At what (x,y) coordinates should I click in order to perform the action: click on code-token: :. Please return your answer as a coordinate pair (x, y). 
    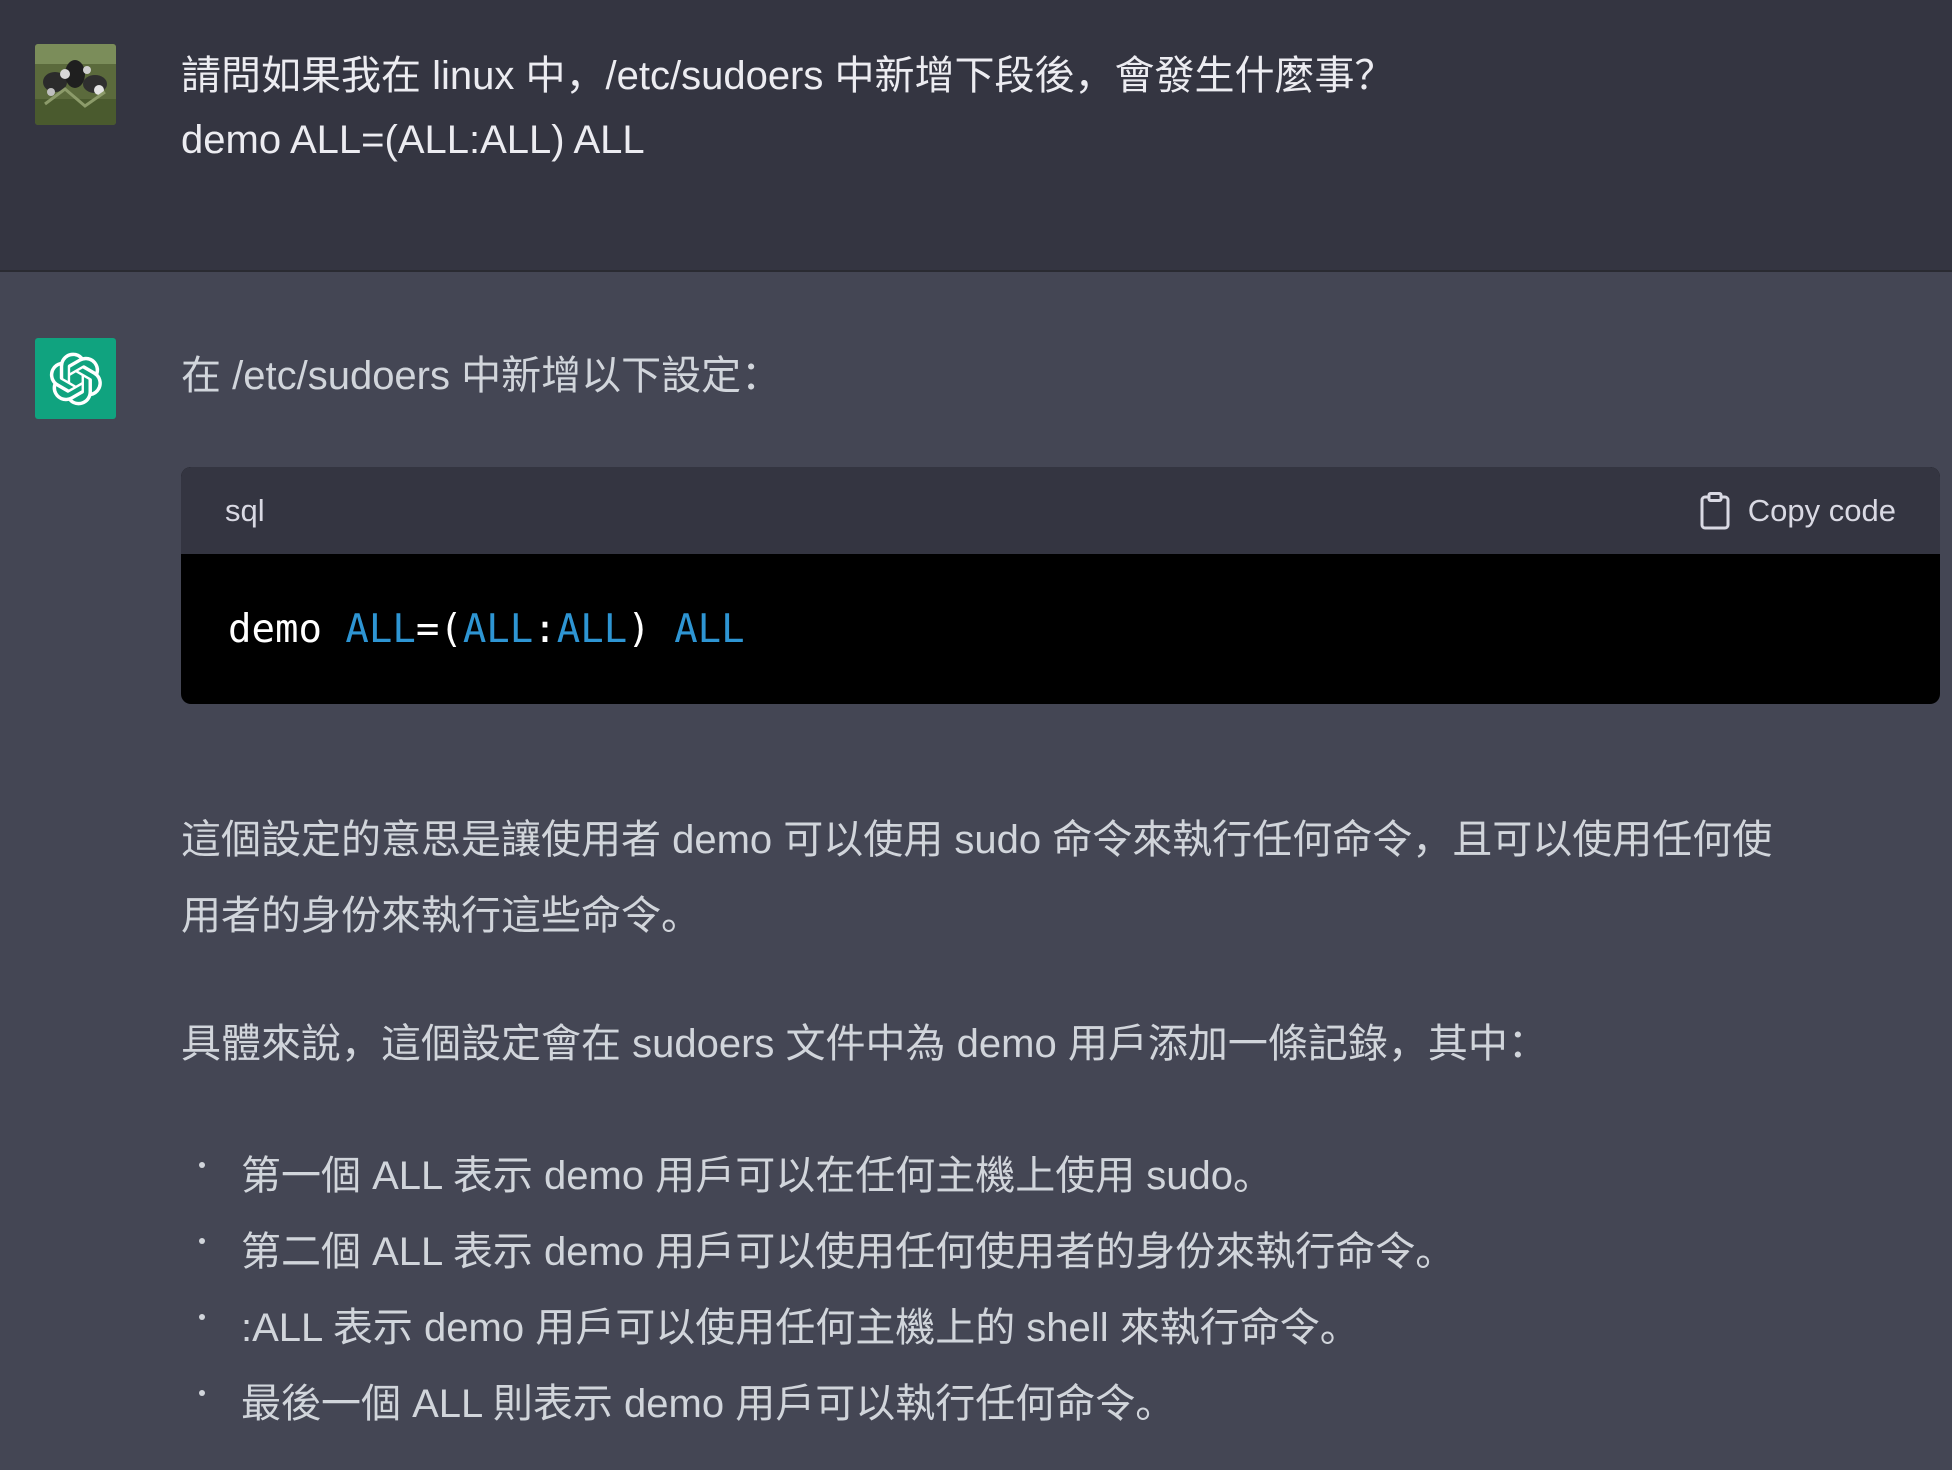
    Looking at the image, I should click on (545, 629).